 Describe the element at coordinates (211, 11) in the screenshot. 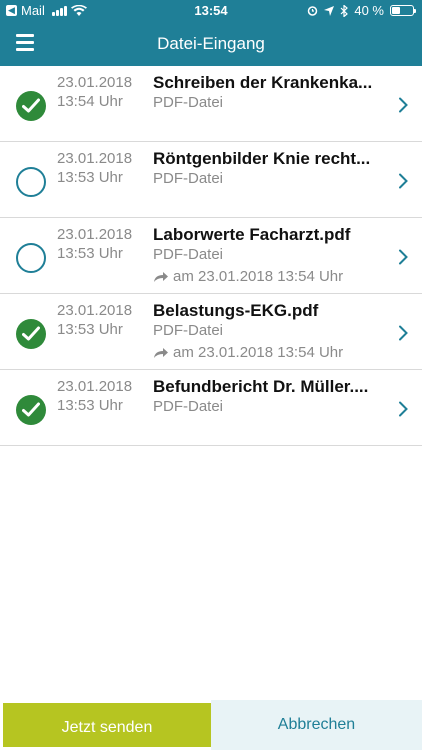

I see `status-bar: ◀ Mail 13:54 40 %` at that location.